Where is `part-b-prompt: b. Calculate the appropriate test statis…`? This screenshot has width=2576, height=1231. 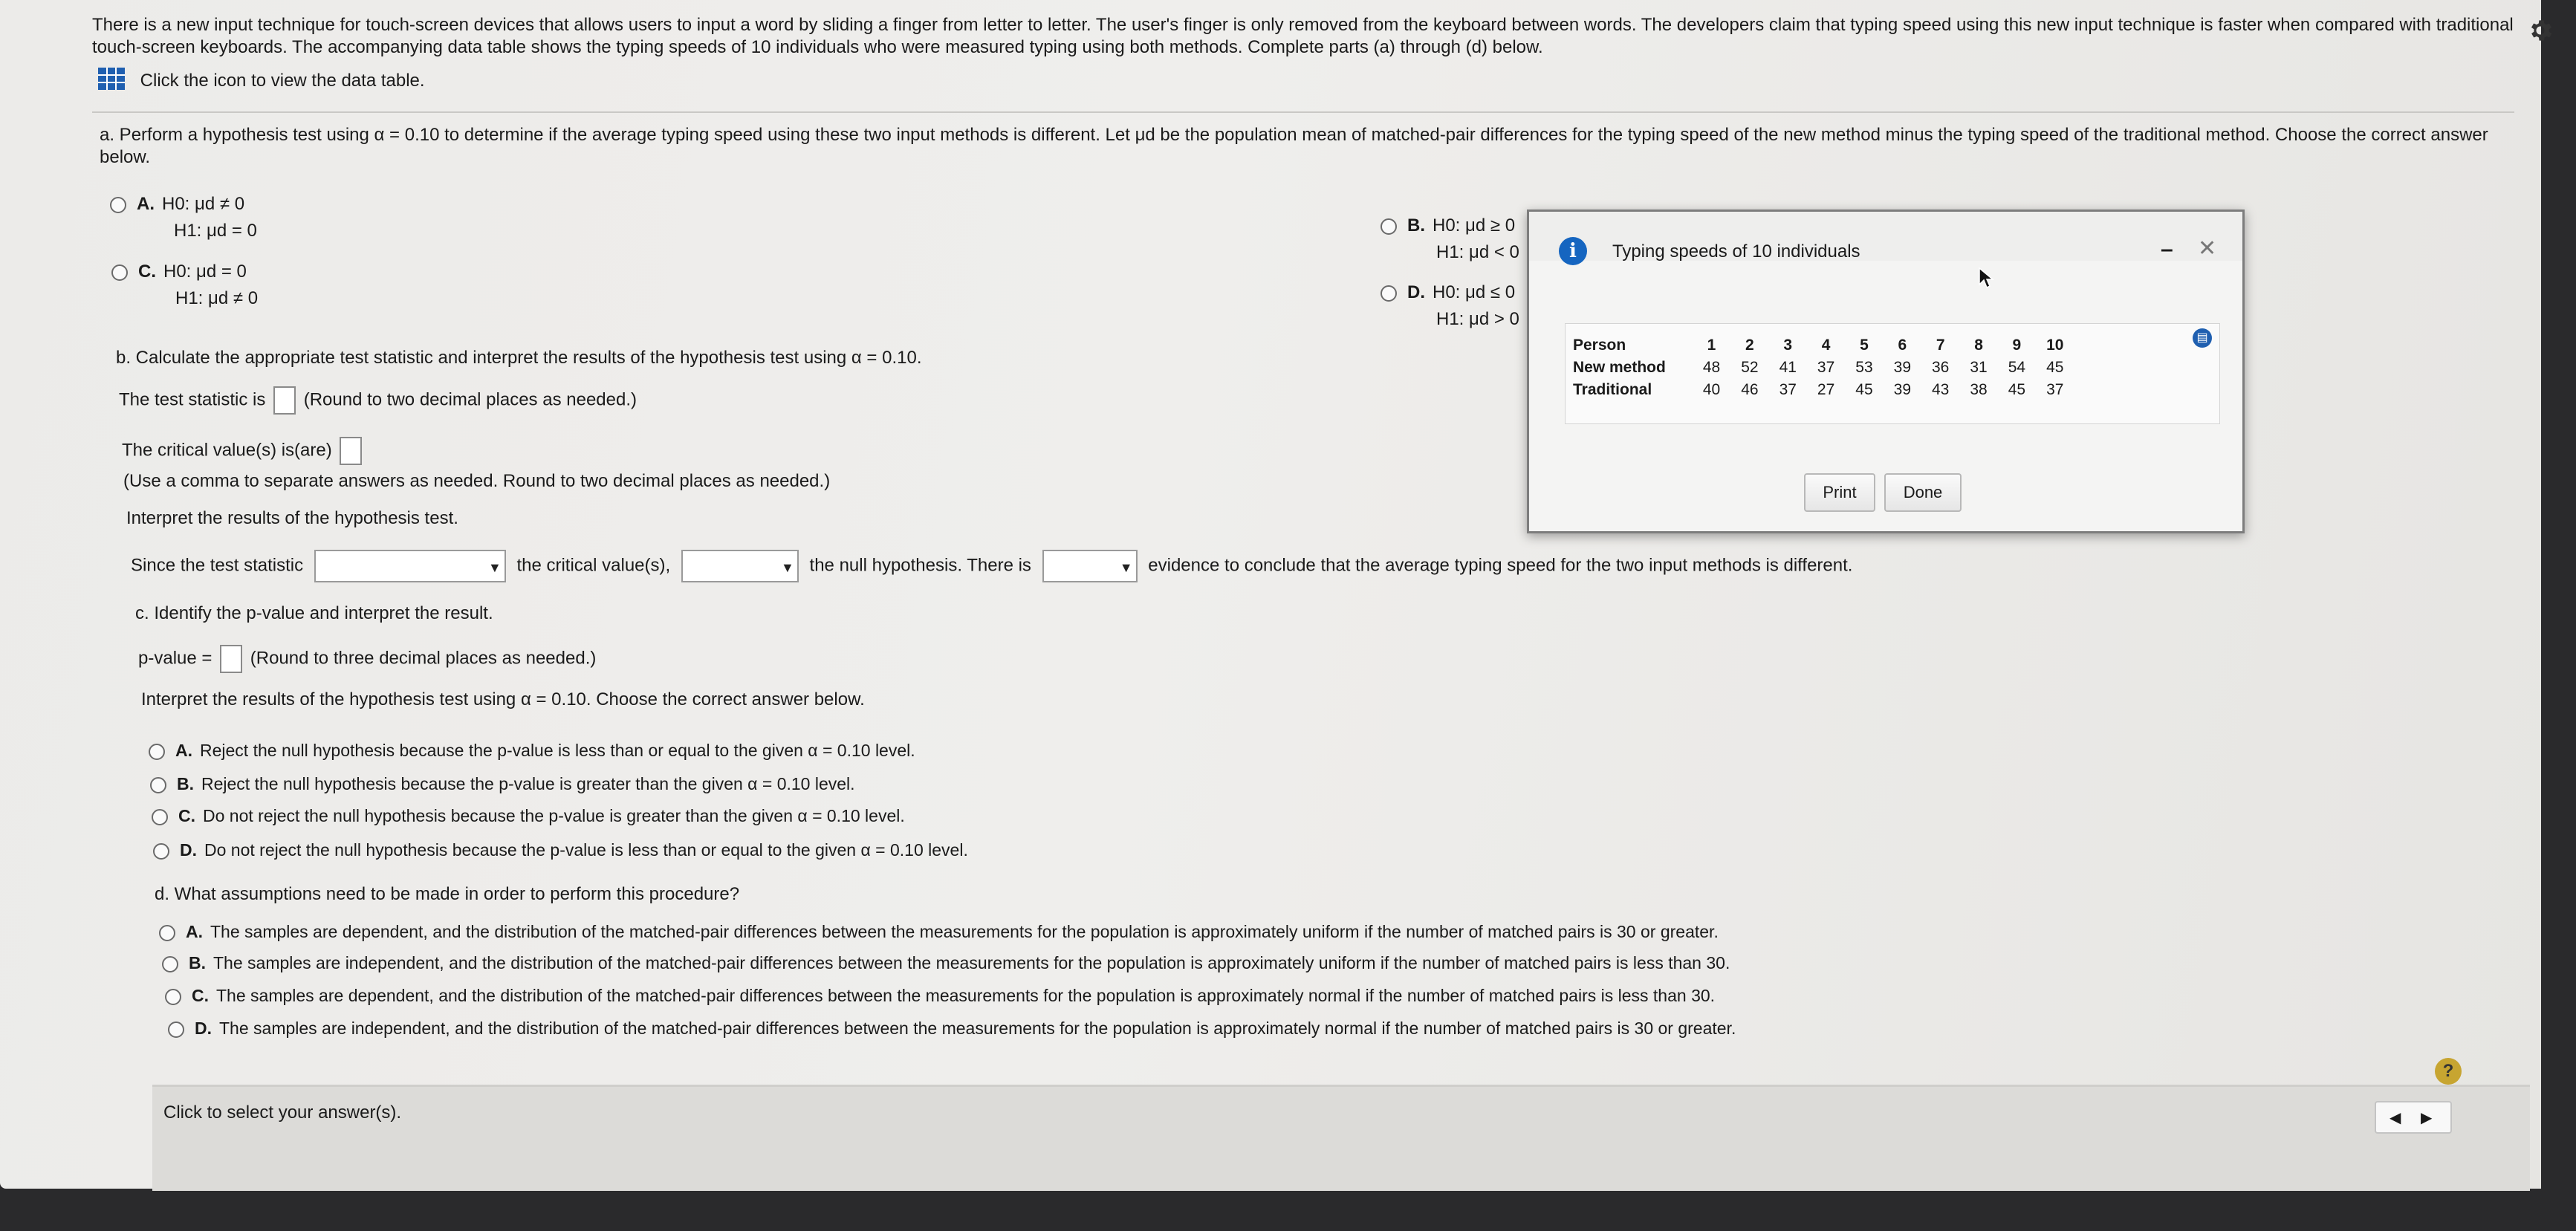 part-b-prompt: b. Calculate the appropriate test statis… is located at coordinates (519, 358).